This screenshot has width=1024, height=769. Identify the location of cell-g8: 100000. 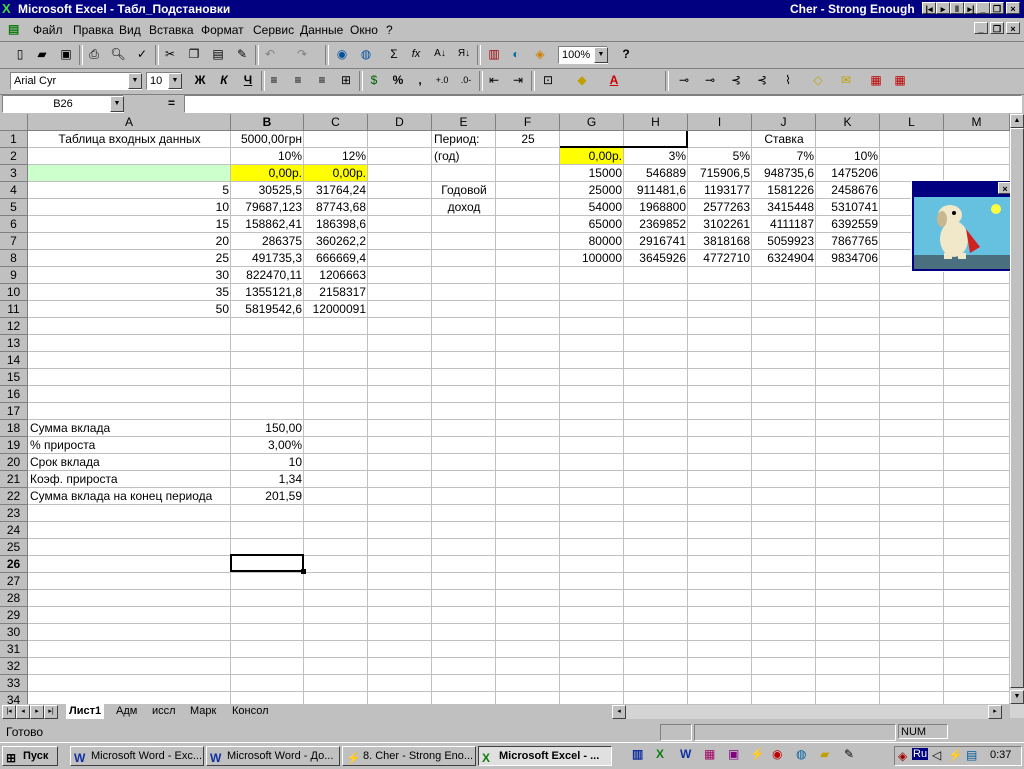
(592, 258).